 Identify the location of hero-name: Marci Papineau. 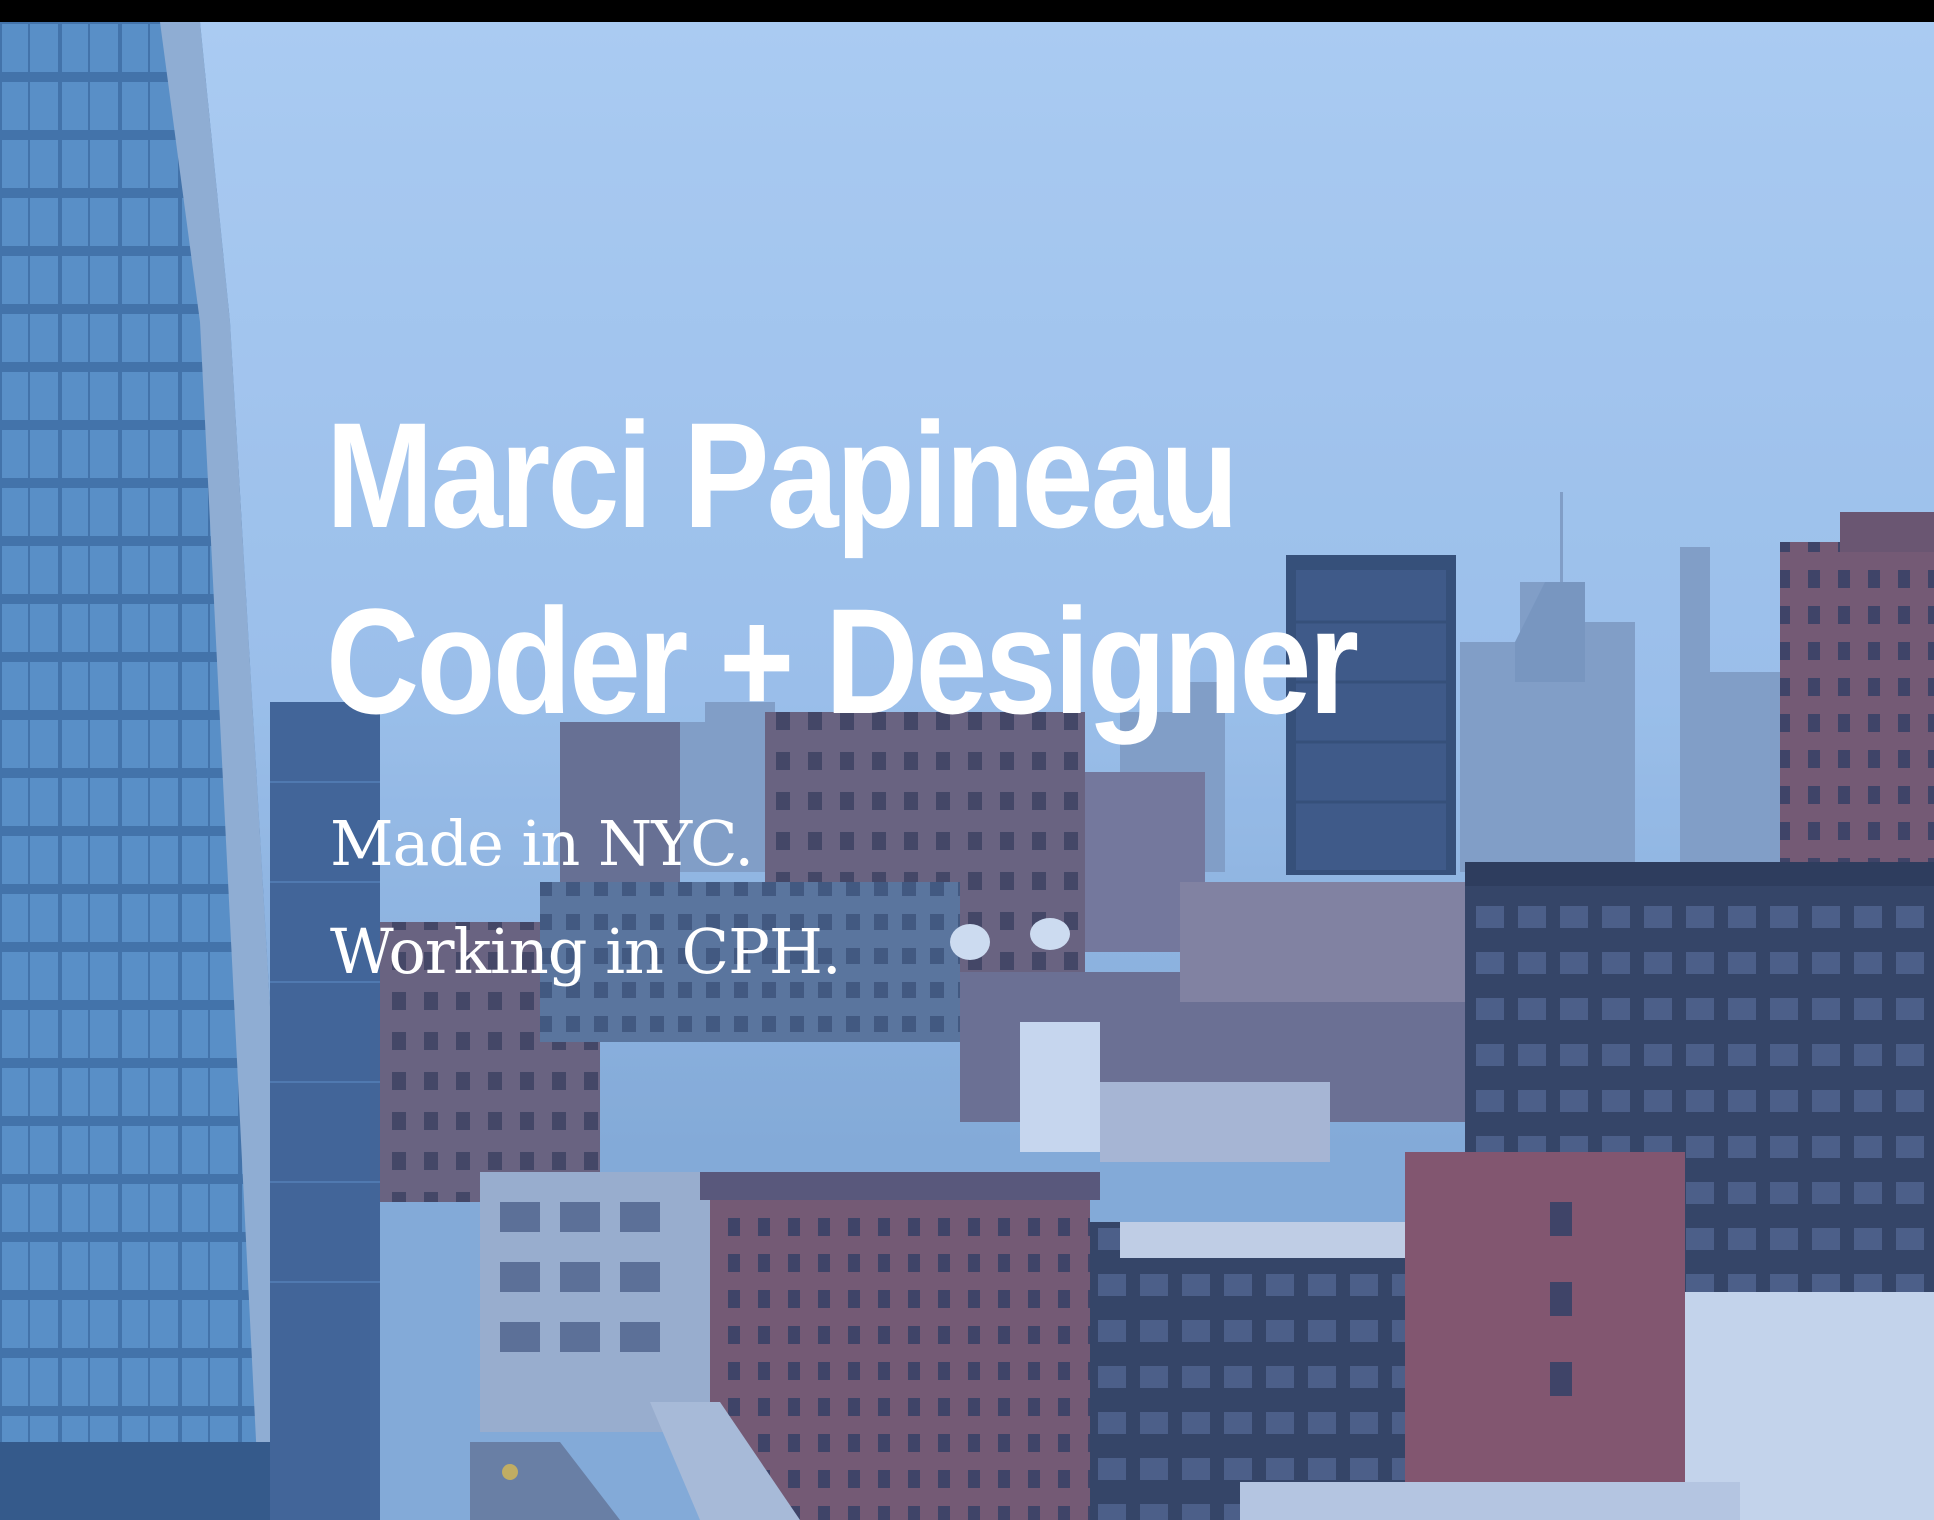
(782, 475).